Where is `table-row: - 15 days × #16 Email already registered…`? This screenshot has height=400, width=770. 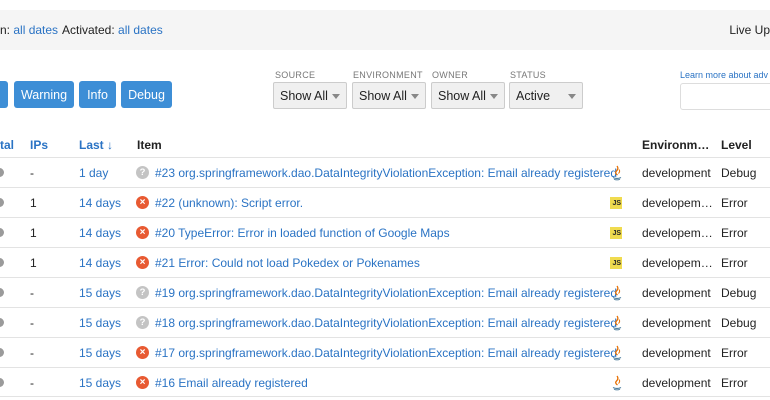 table-row: - 15 days × #16 Email already registered… is located at coordinates (385, 382).